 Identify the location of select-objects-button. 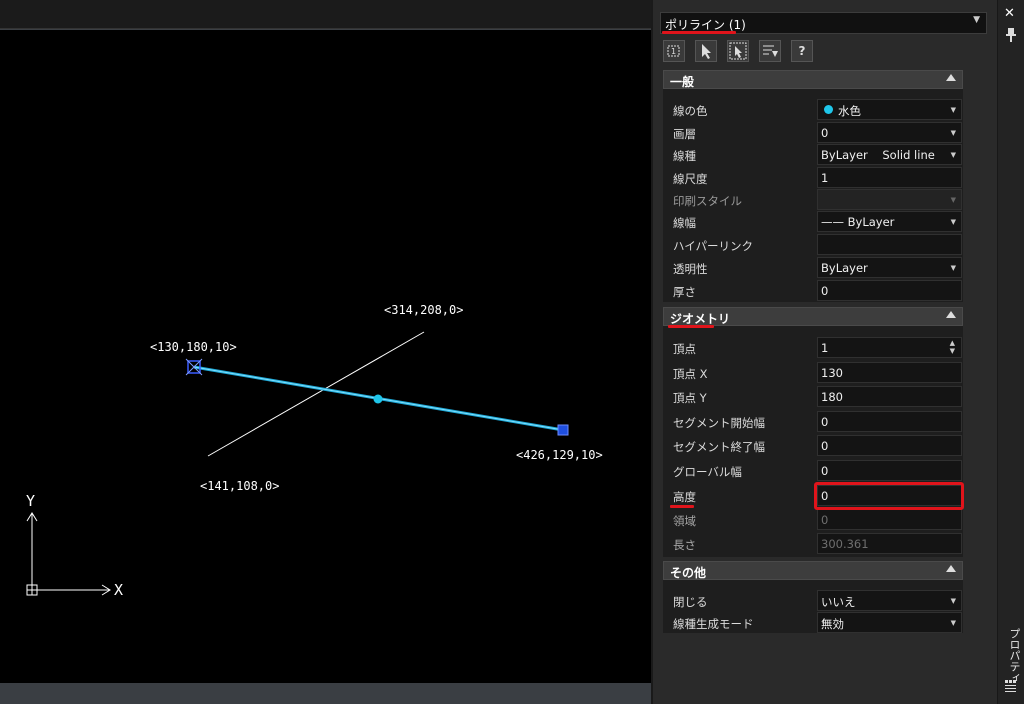
(706, 51).